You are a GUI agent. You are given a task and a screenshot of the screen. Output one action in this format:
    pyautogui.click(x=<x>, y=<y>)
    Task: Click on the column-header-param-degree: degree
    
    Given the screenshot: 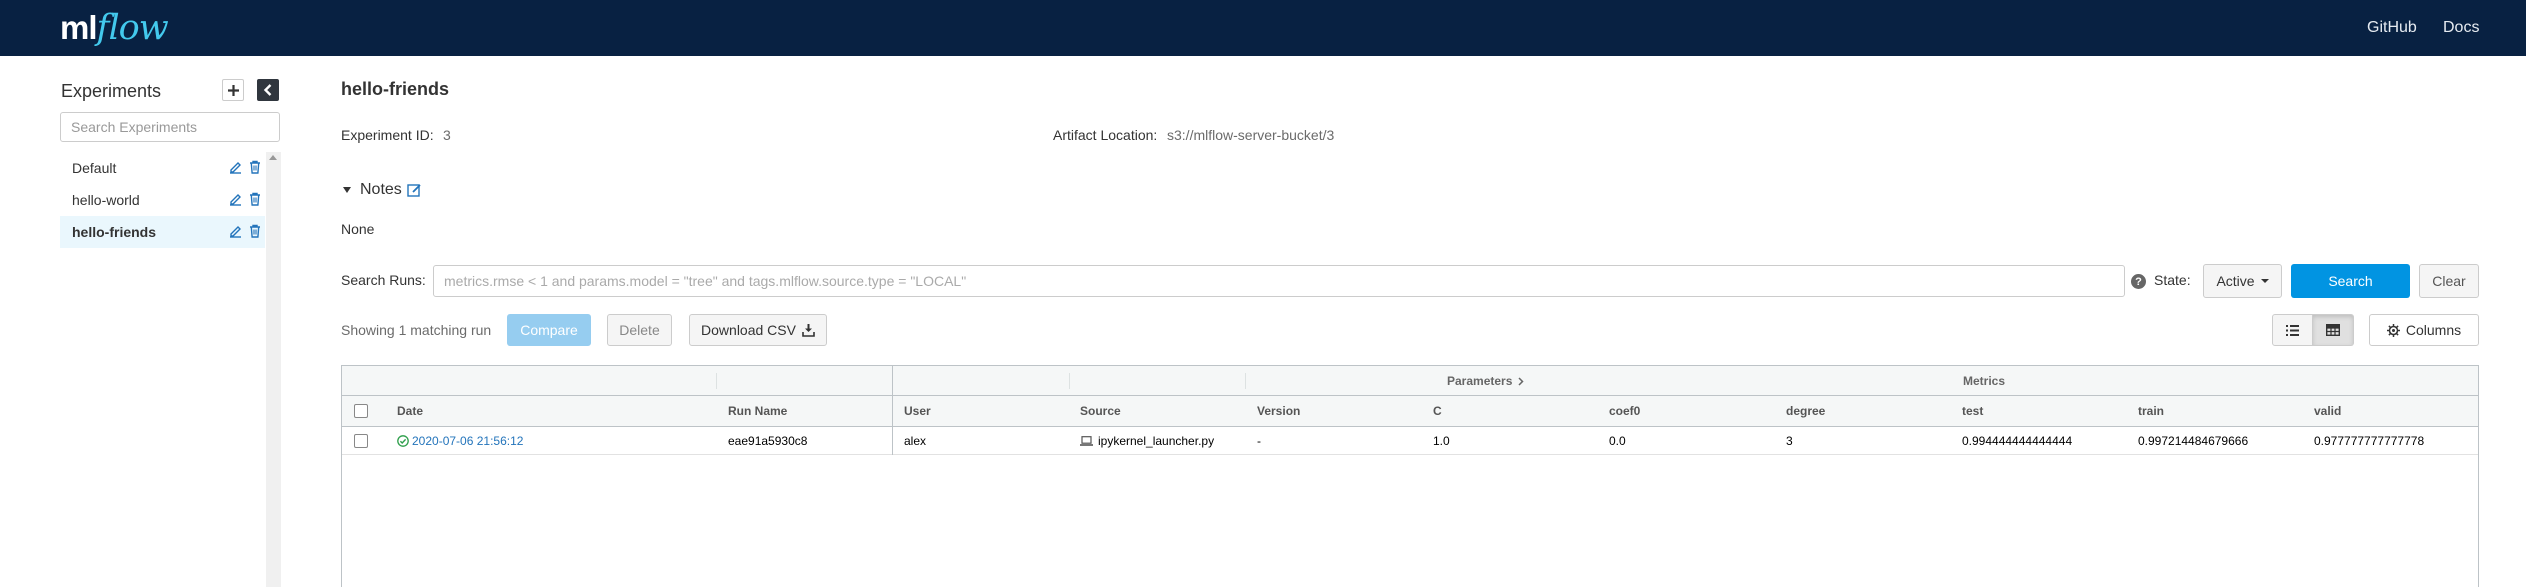 What is the action you would take?
    pyautogui.click(x=1801, y=411)
    